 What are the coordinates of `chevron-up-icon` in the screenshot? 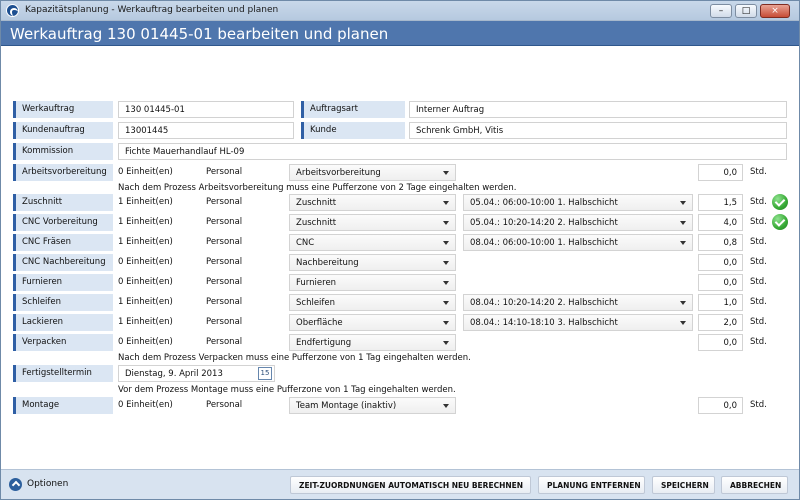 It's located at (15, 484).